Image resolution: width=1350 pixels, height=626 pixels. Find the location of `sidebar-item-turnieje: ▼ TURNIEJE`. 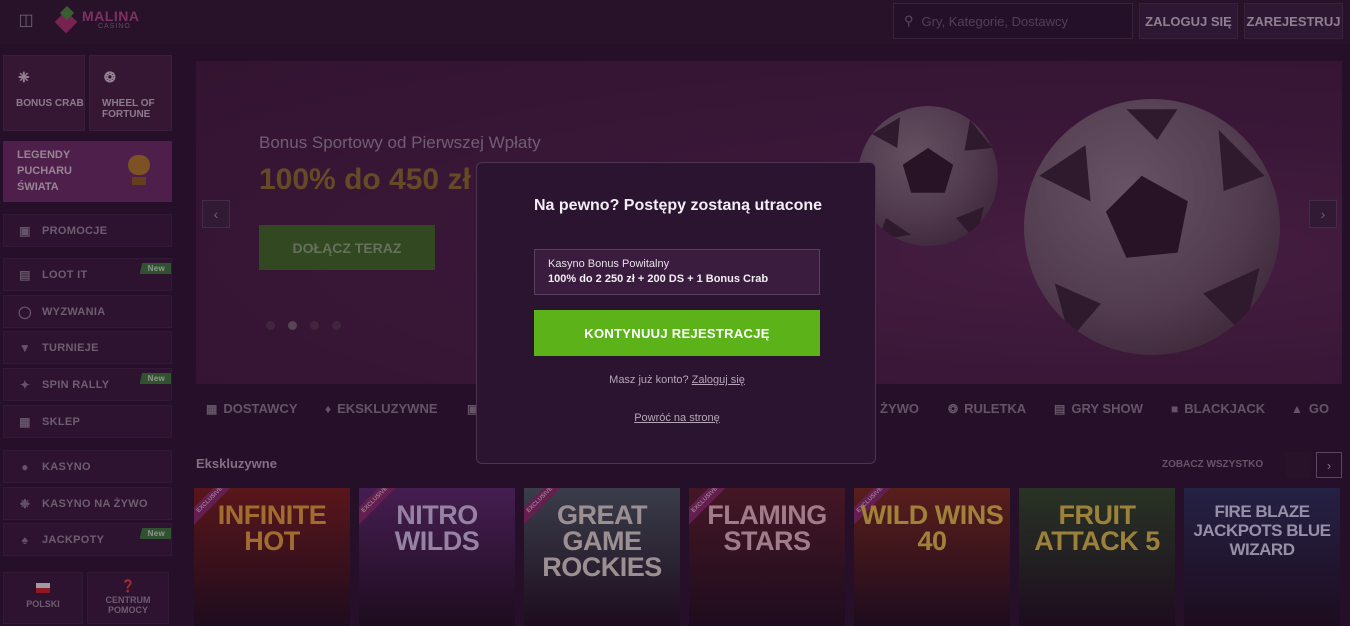

sidebar-item-turnieje: ▼ TURNIEJE is located at coordinates (87, 347).